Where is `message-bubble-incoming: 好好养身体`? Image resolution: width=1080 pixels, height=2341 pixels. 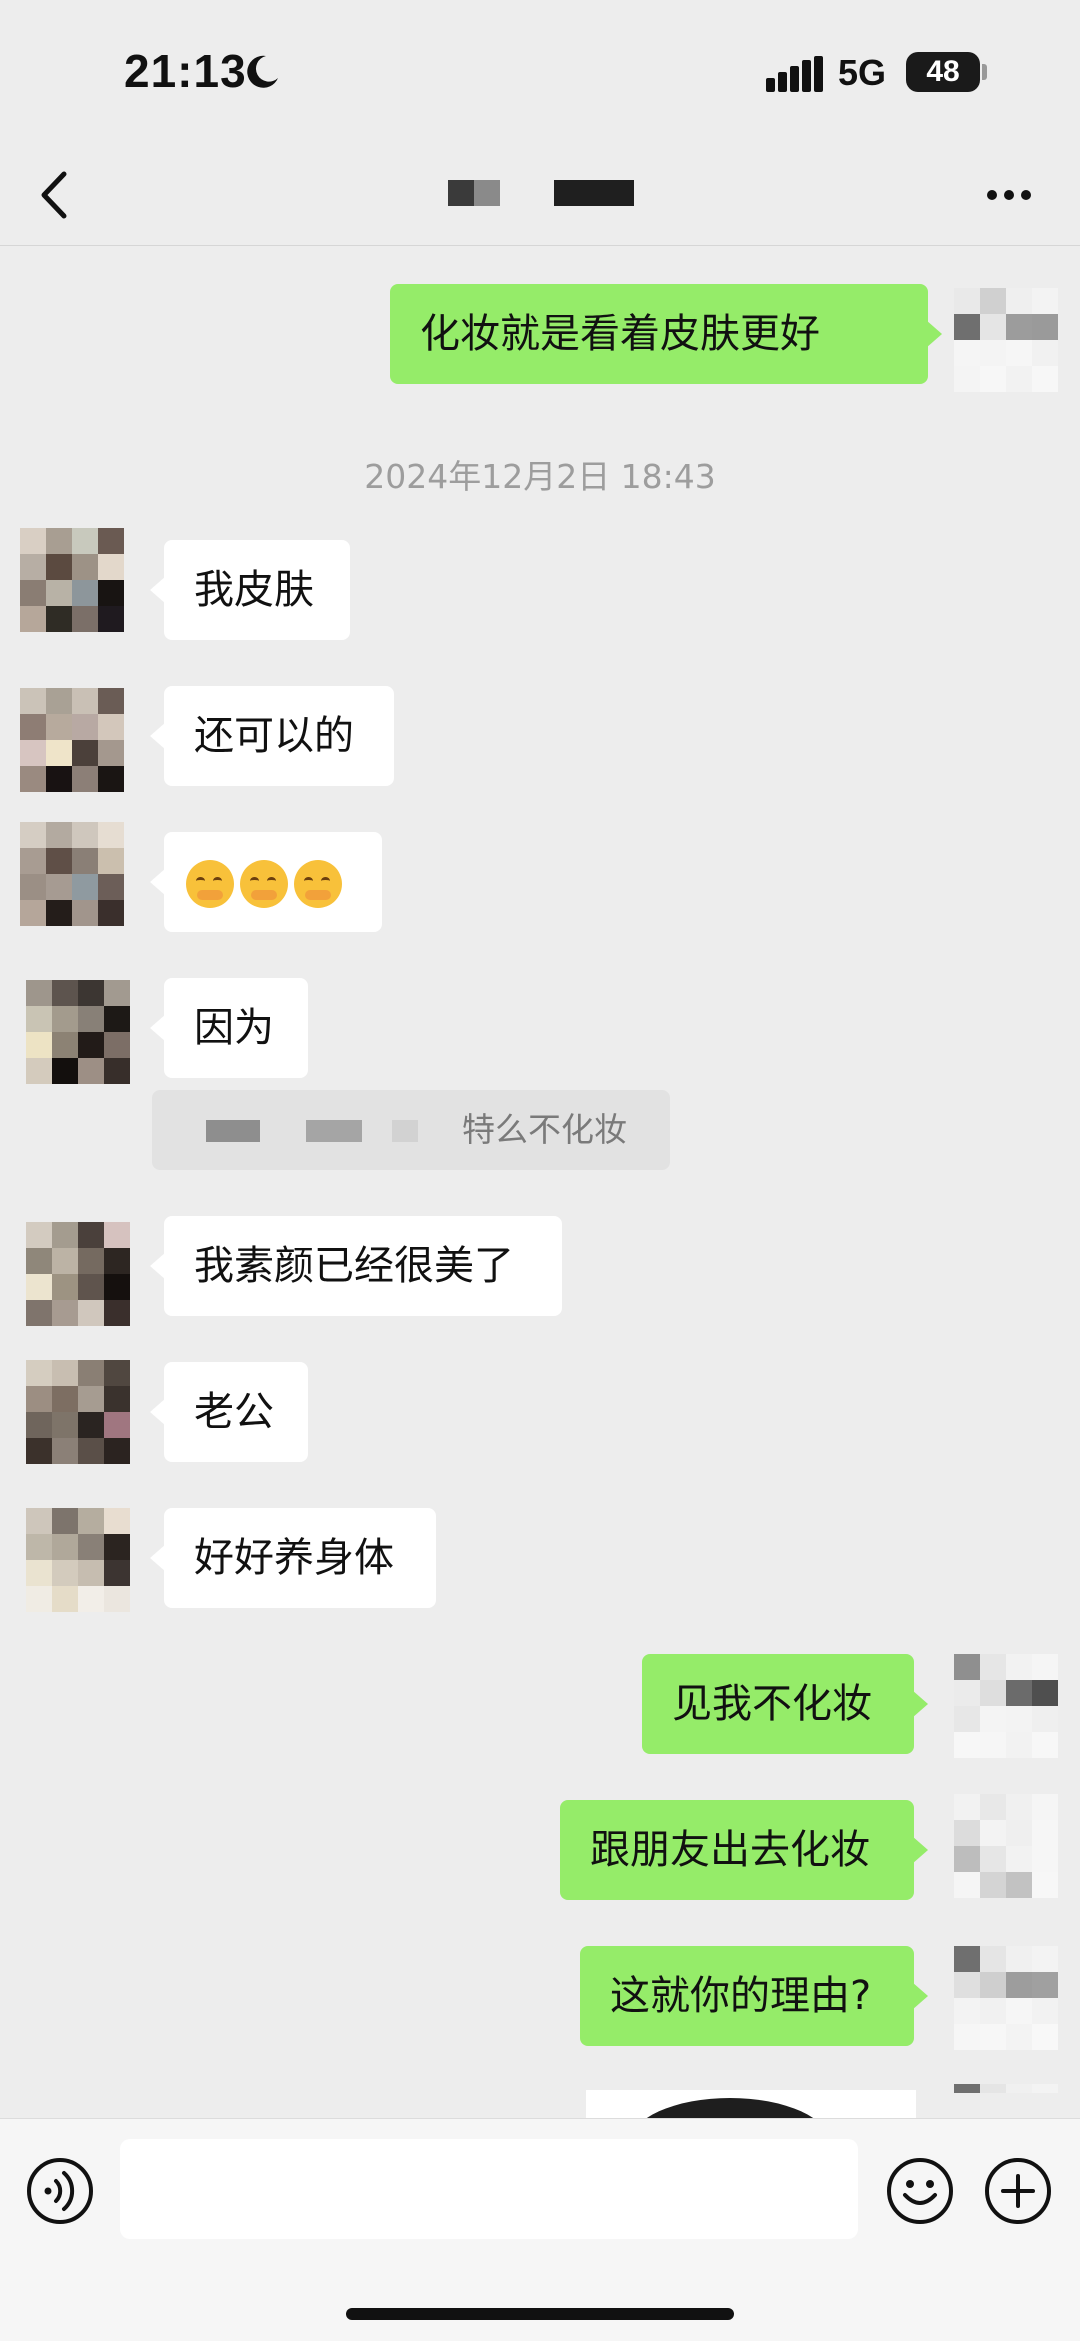
message-bubble-incoming: 好好养身体 is located at coordinates (293, 1558).